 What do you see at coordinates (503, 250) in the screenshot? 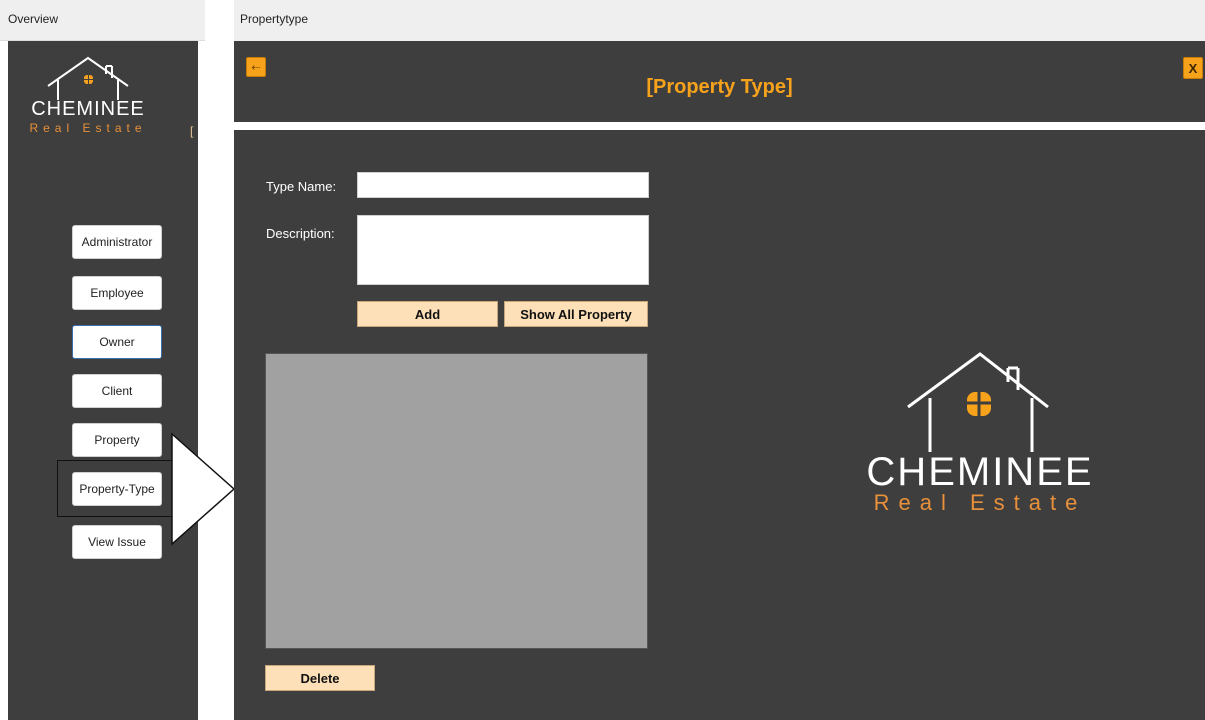
I see `description-textarea` at bounding box center [503, 250].